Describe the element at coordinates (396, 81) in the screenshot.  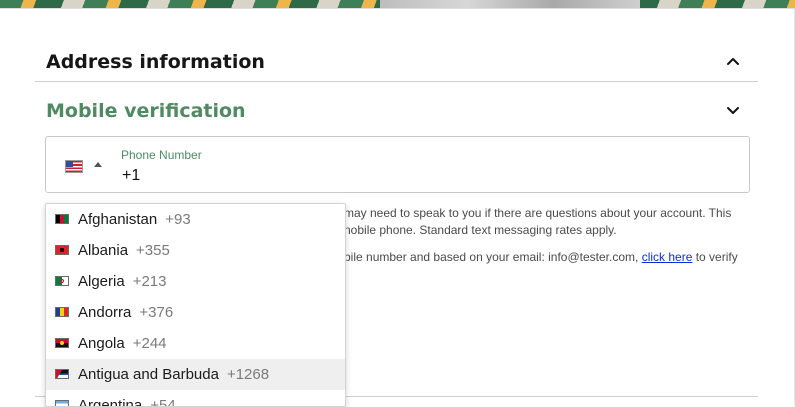
I see `section-divider` at that location.